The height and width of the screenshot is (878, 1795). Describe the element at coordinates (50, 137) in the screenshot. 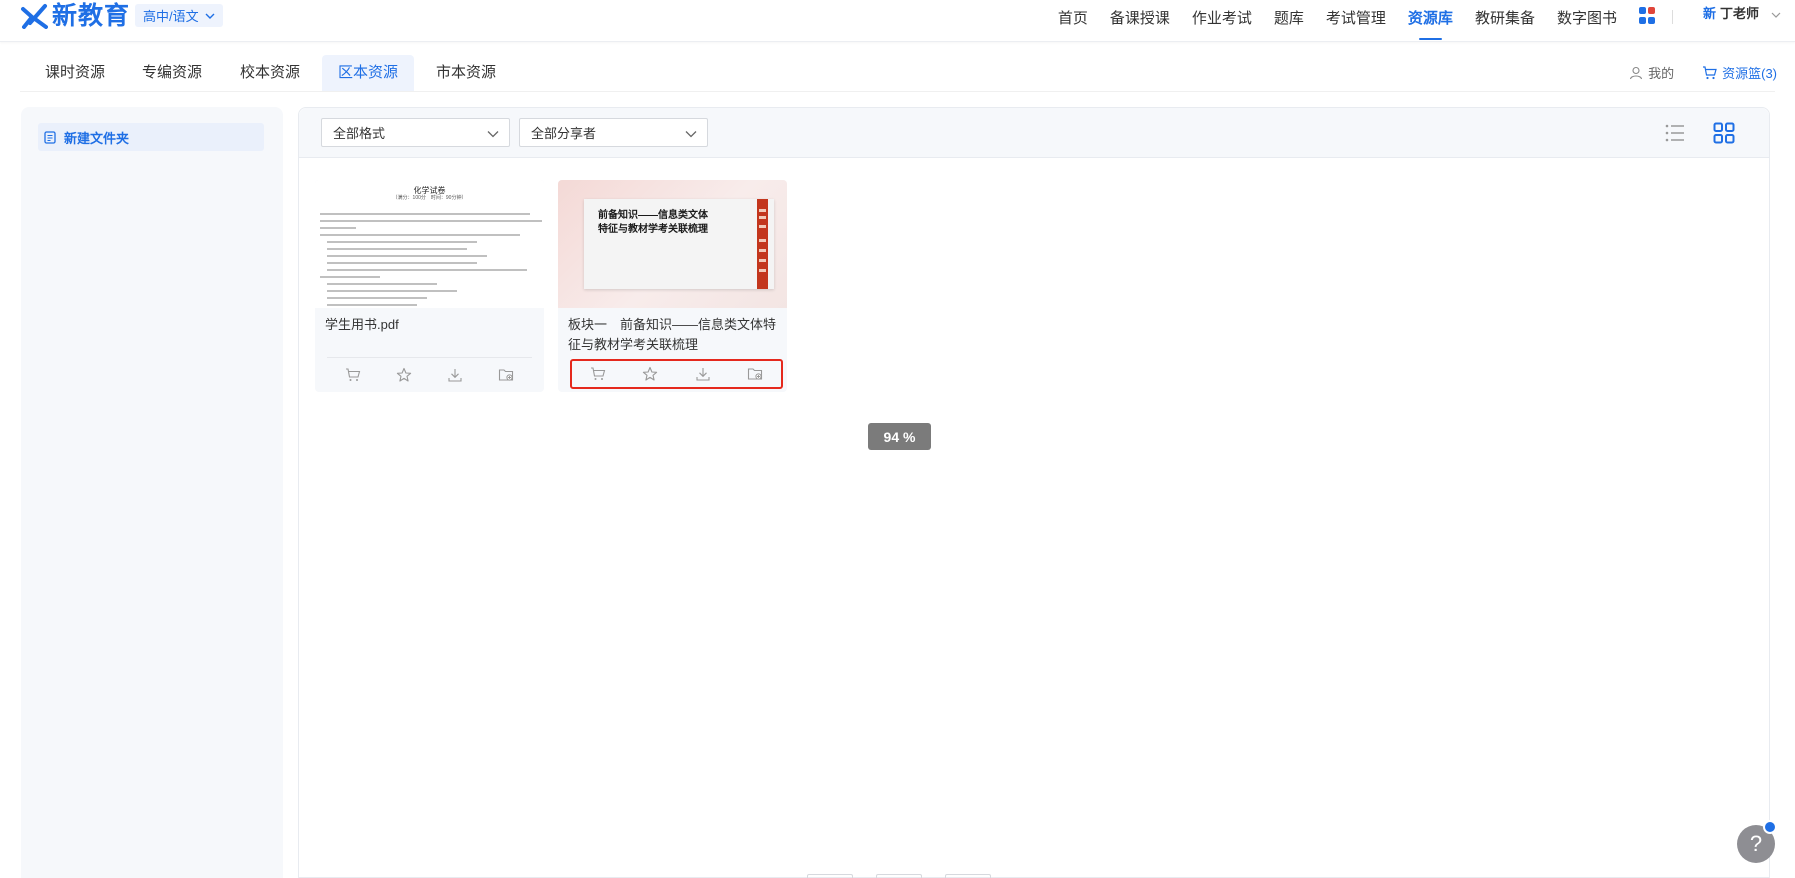

I see `document-icon` at that location.